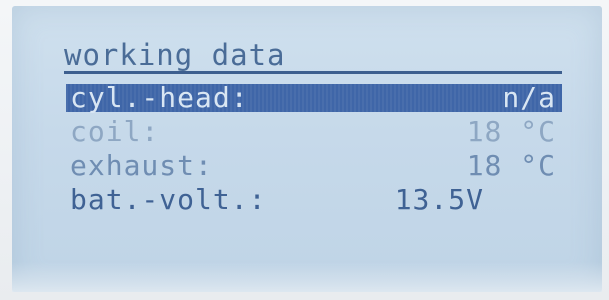 The height and width of the screenshot is (300, 609). Describe the element at coordinates (314, 132) in the screenshot. I see `menu-row-coil: coil: 18 °C` at that location.